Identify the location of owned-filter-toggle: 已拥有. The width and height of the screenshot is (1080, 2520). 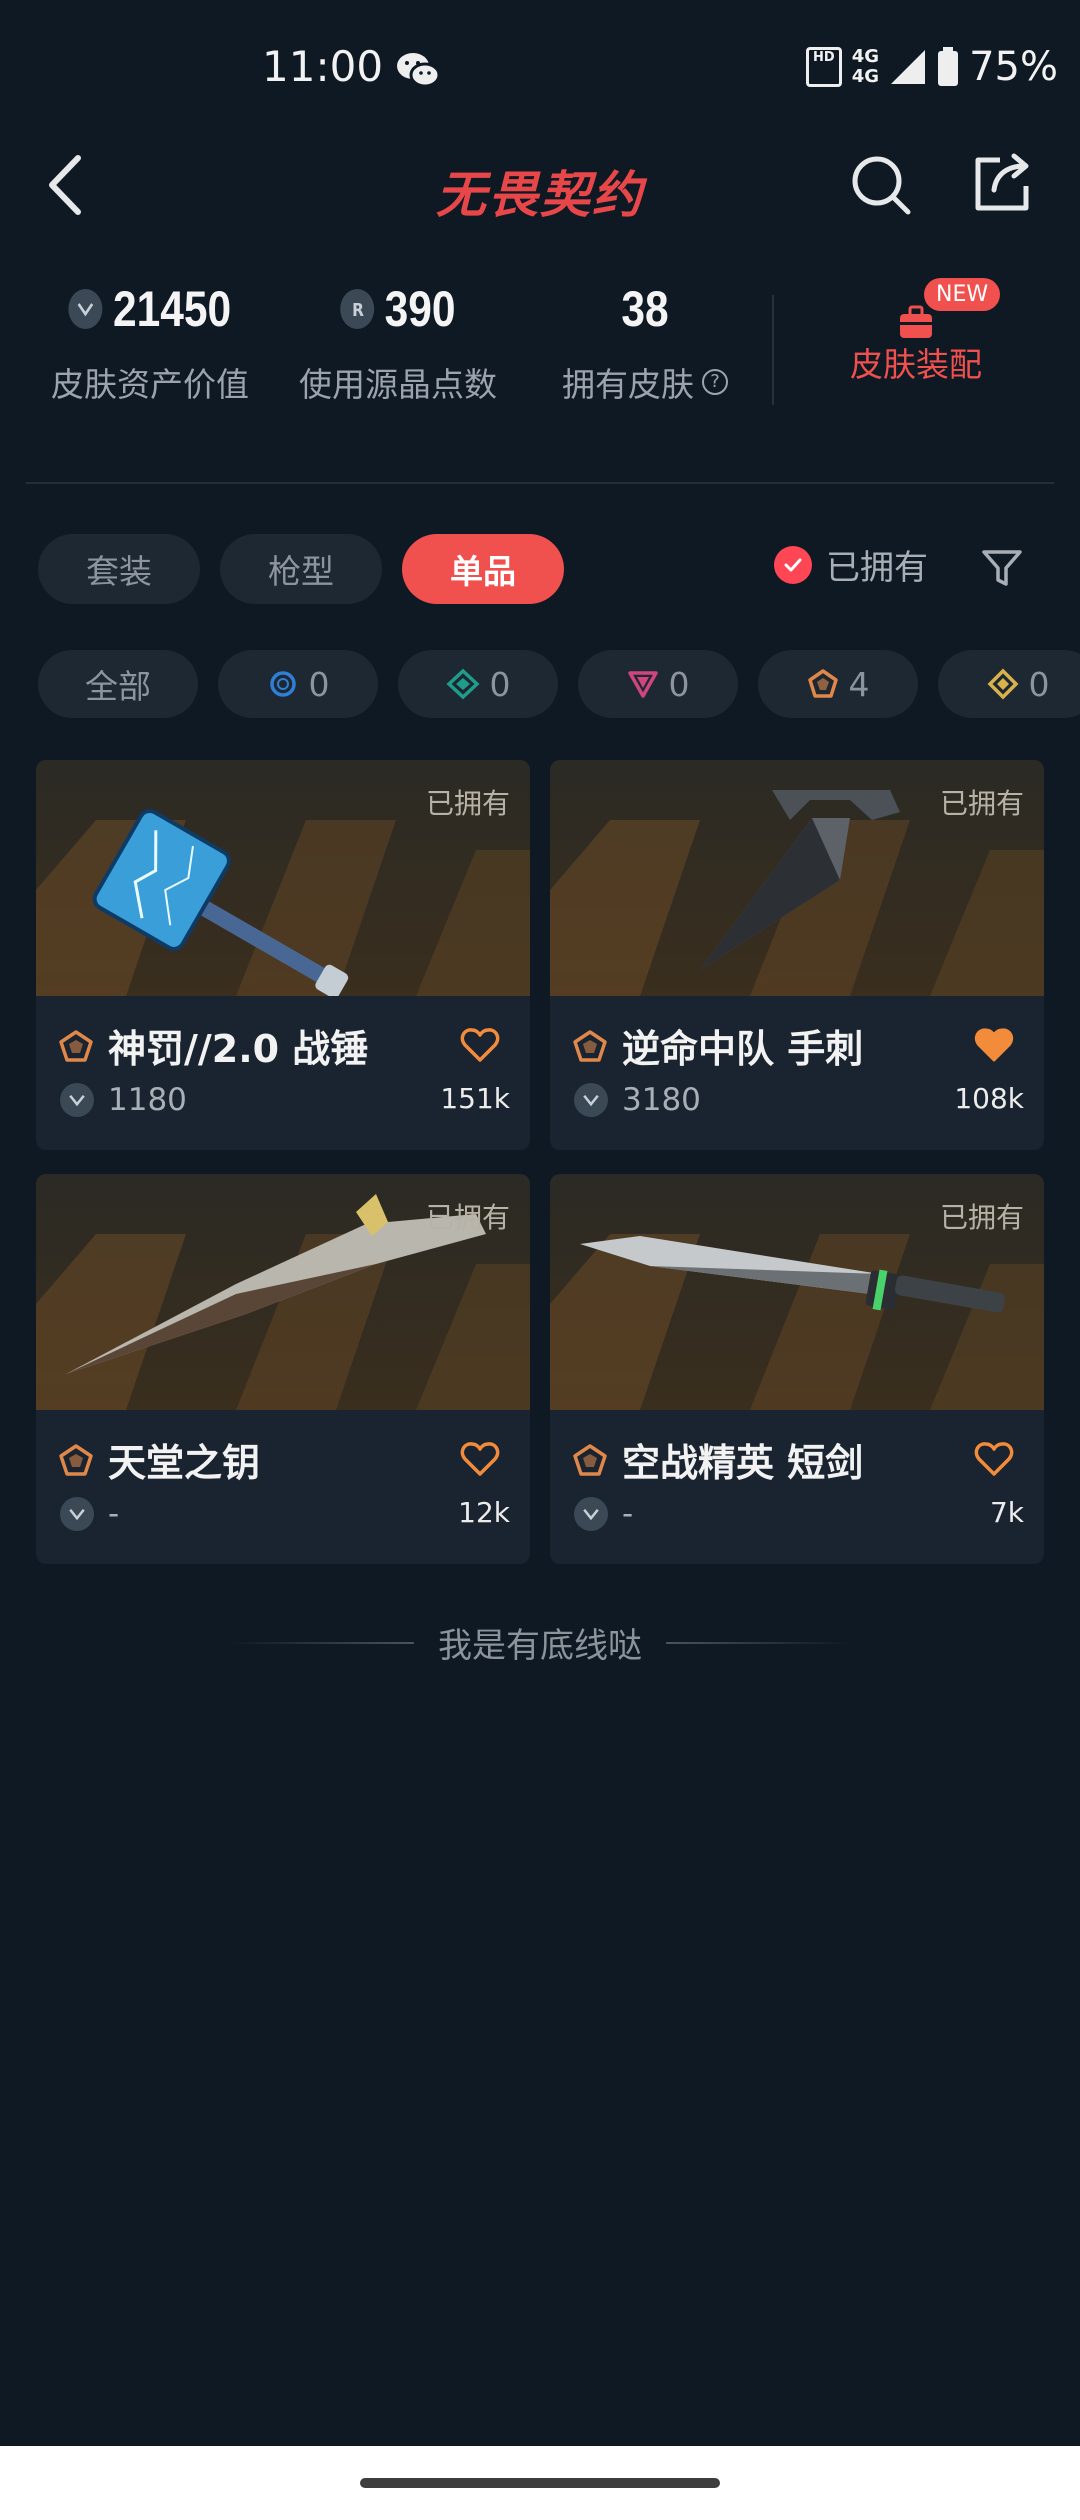
(851, 564).